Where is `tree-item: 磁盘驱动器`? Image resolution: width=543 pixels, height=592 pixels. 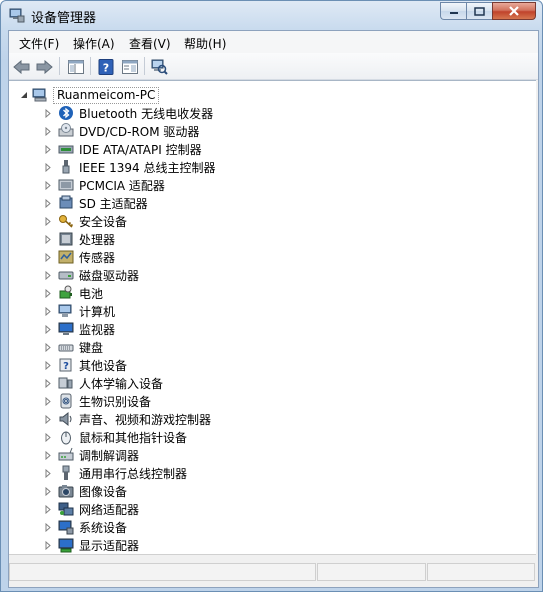
tree-item: 磁盘驱动器 is located at coordinates (91, 275).